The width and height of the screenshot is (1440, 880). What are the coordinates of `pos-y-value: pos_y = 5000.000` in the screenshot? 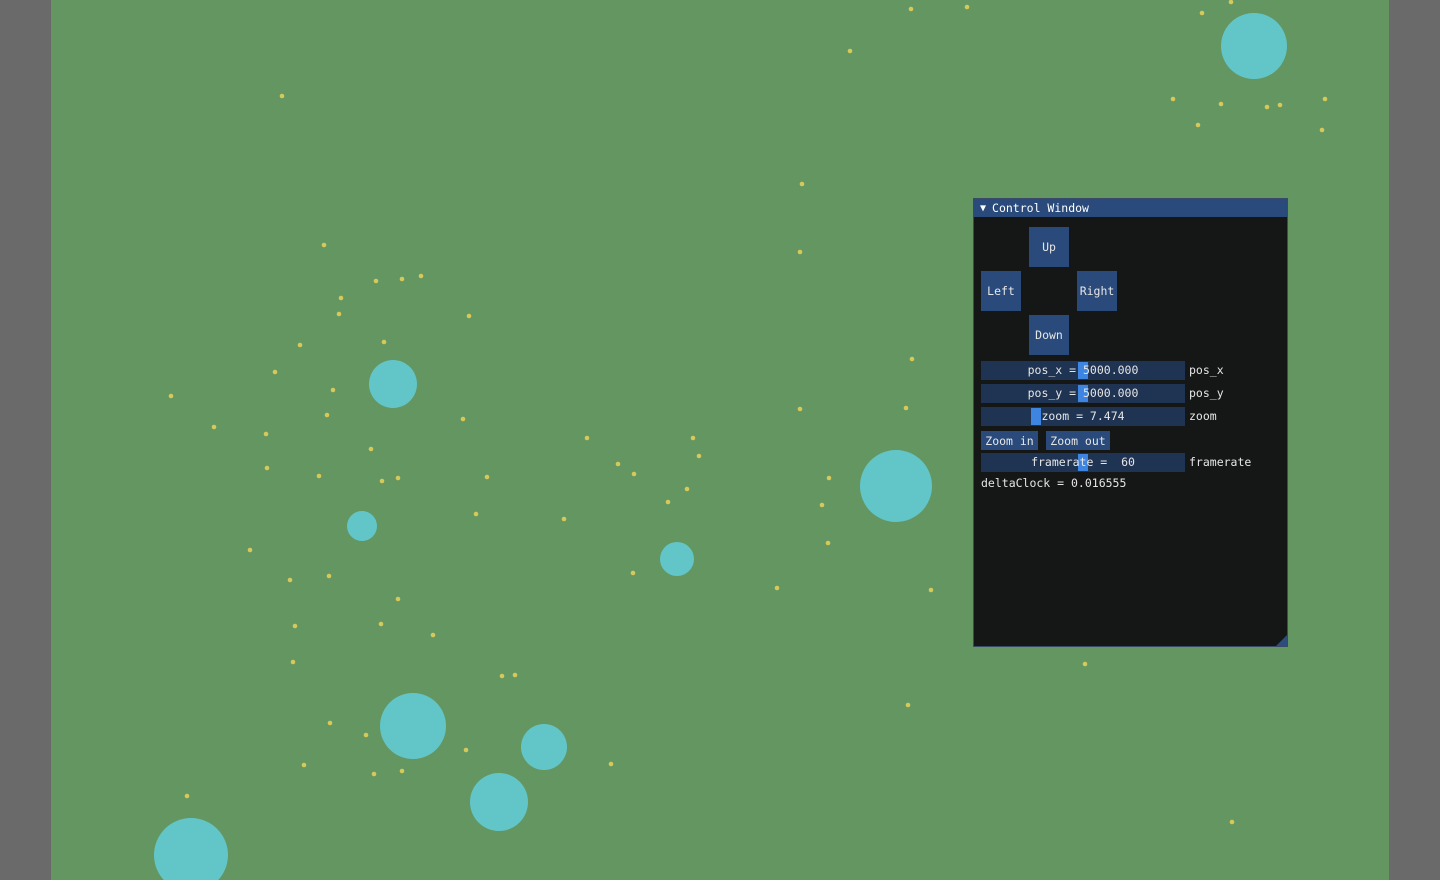 It's located at (1083, 393).